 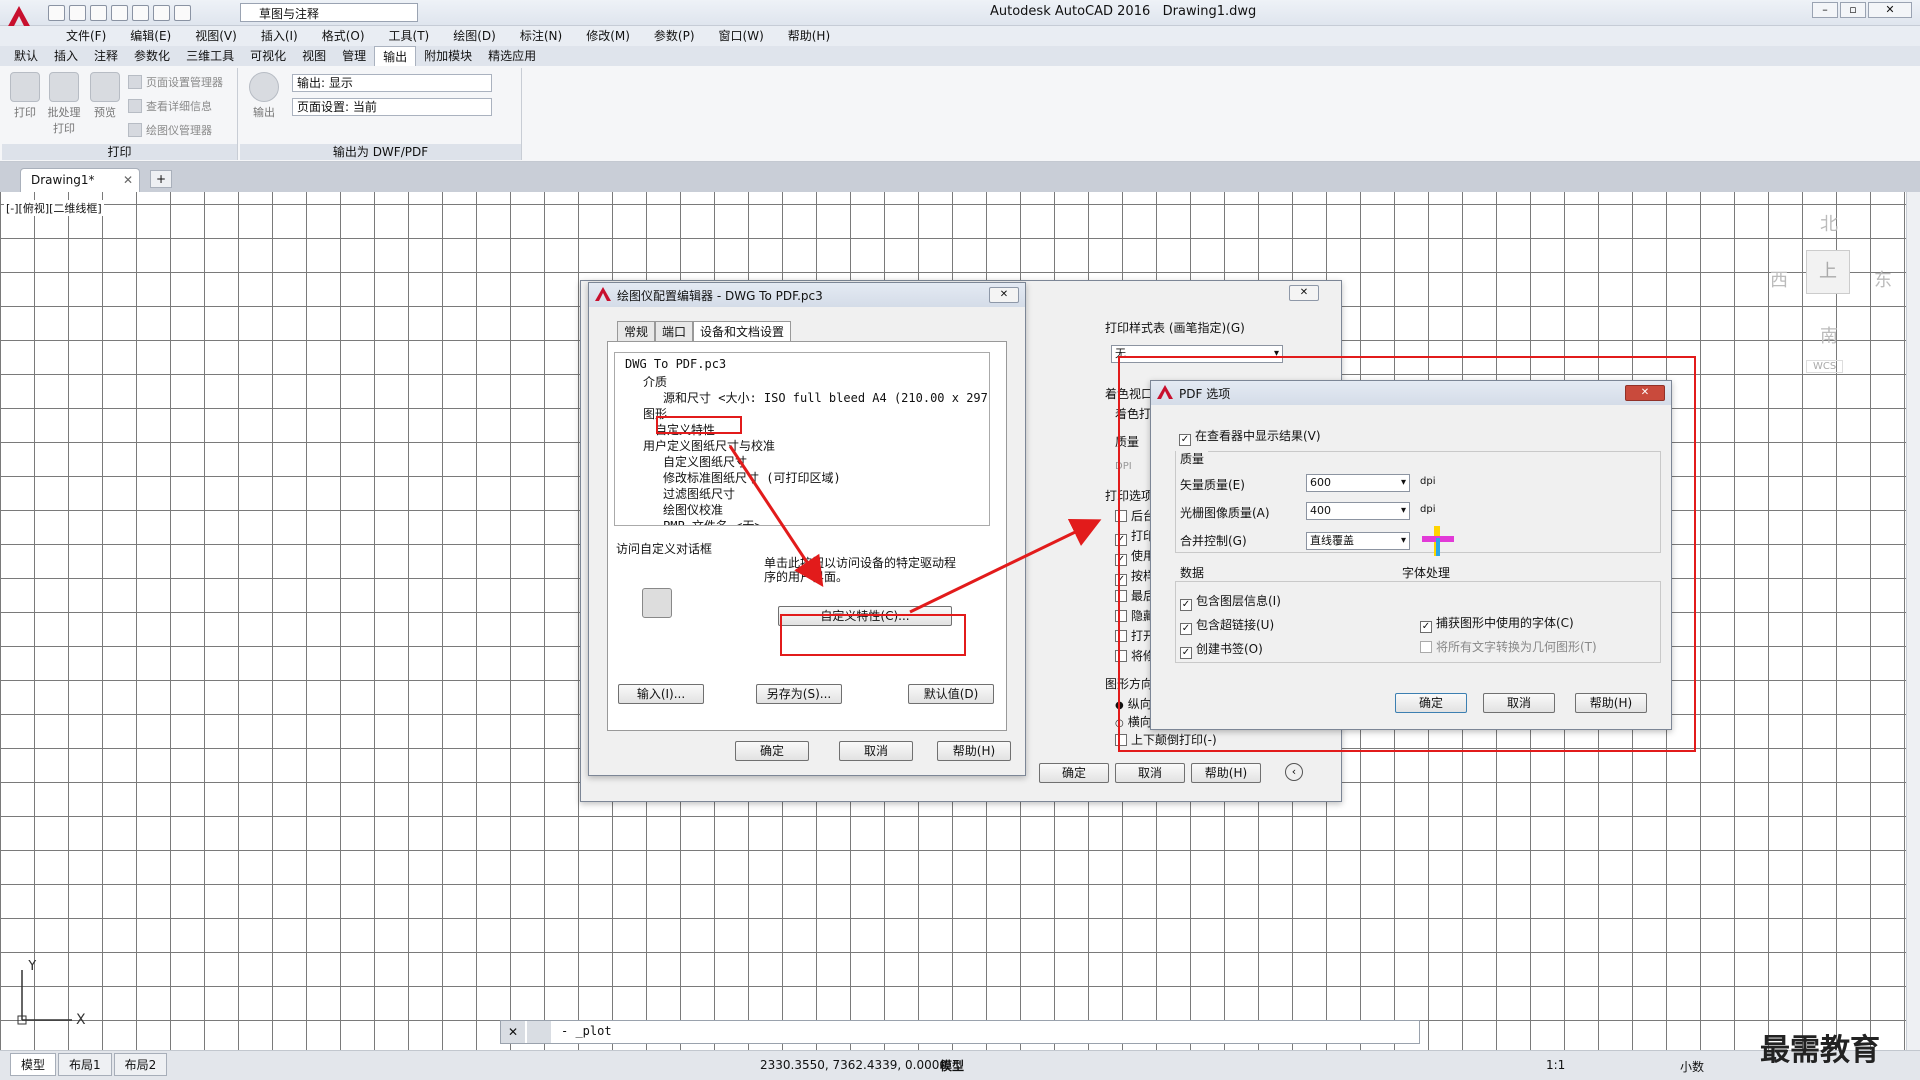 I want to click on plot-dialog-close: ✕, so click(x=1304, y=293).